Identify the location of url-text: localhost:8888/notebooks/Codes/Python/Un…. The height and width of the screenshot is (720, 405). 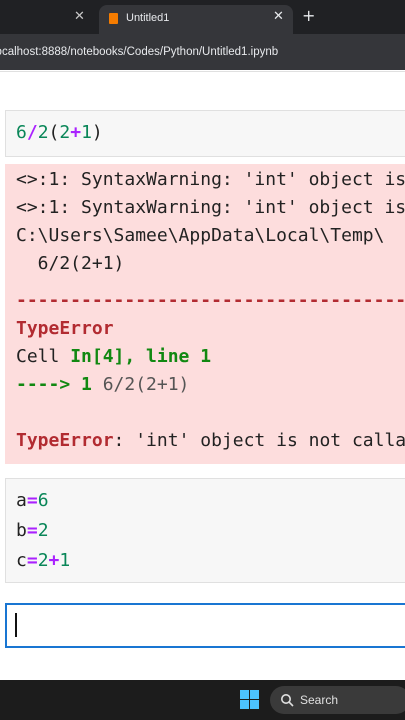
(139, 52).